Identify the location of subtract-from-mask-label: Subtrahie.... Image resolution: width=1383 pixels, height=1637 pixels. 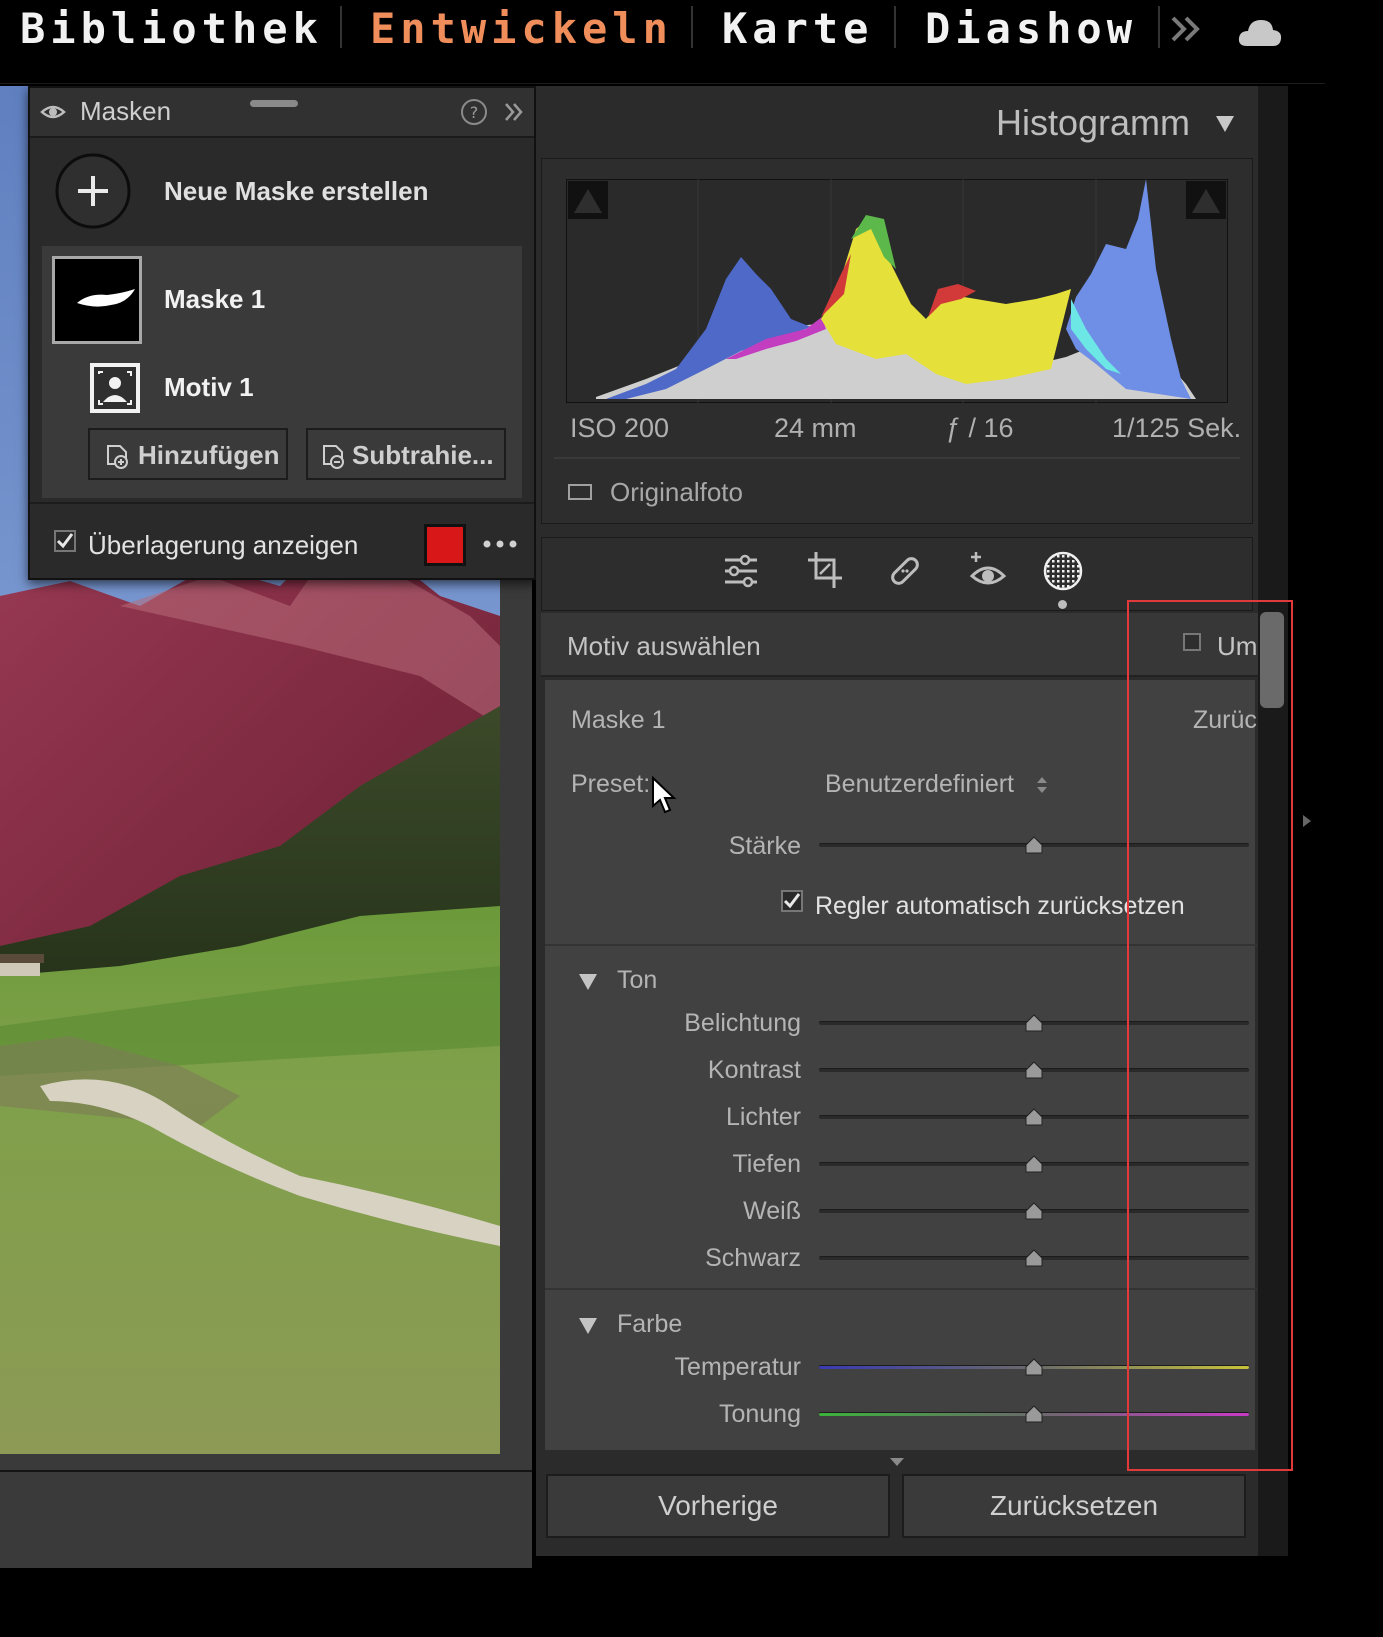
(423, 455).